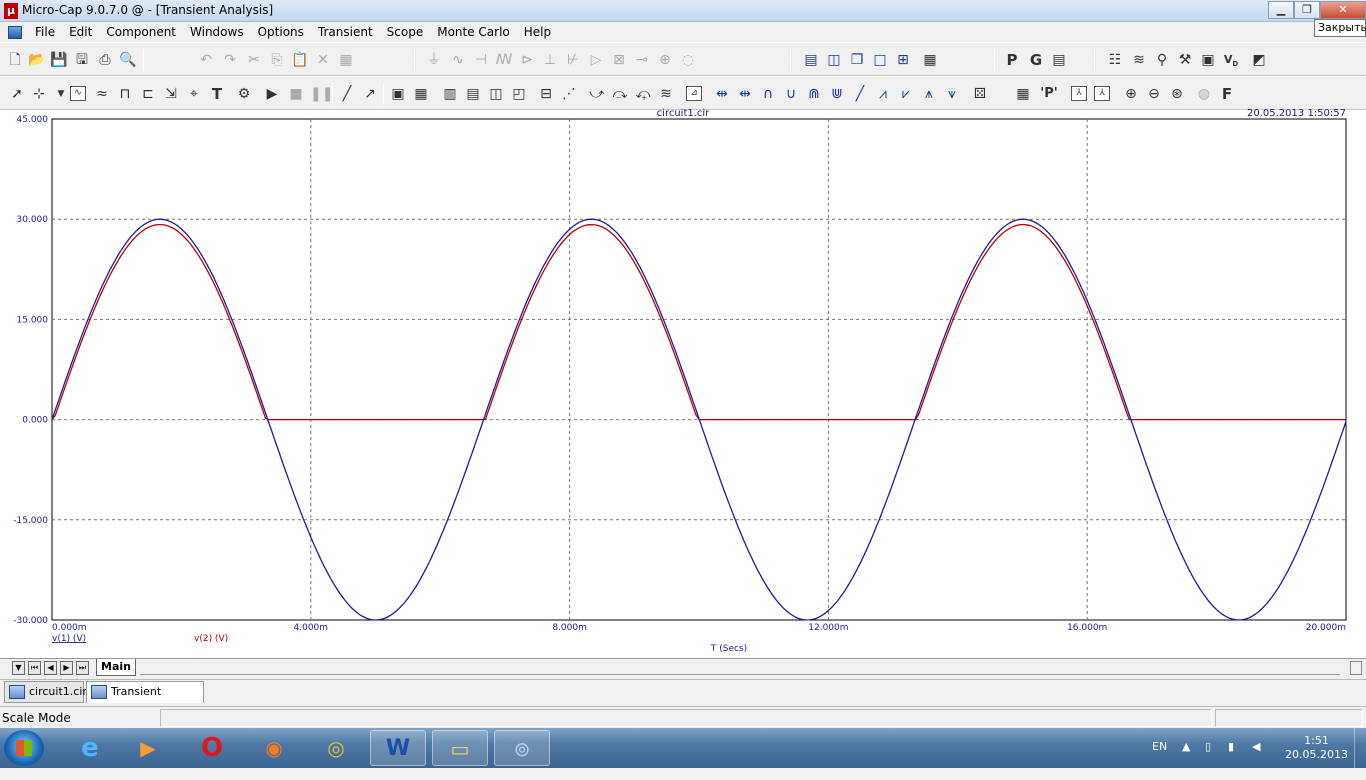 The height and width of the screenshot is (780, 1366). What do you see at coordinates (1102, 93) in the screenshot?
I see `branch-alt-icon: ⅄` at bounding box center [1102, 93].